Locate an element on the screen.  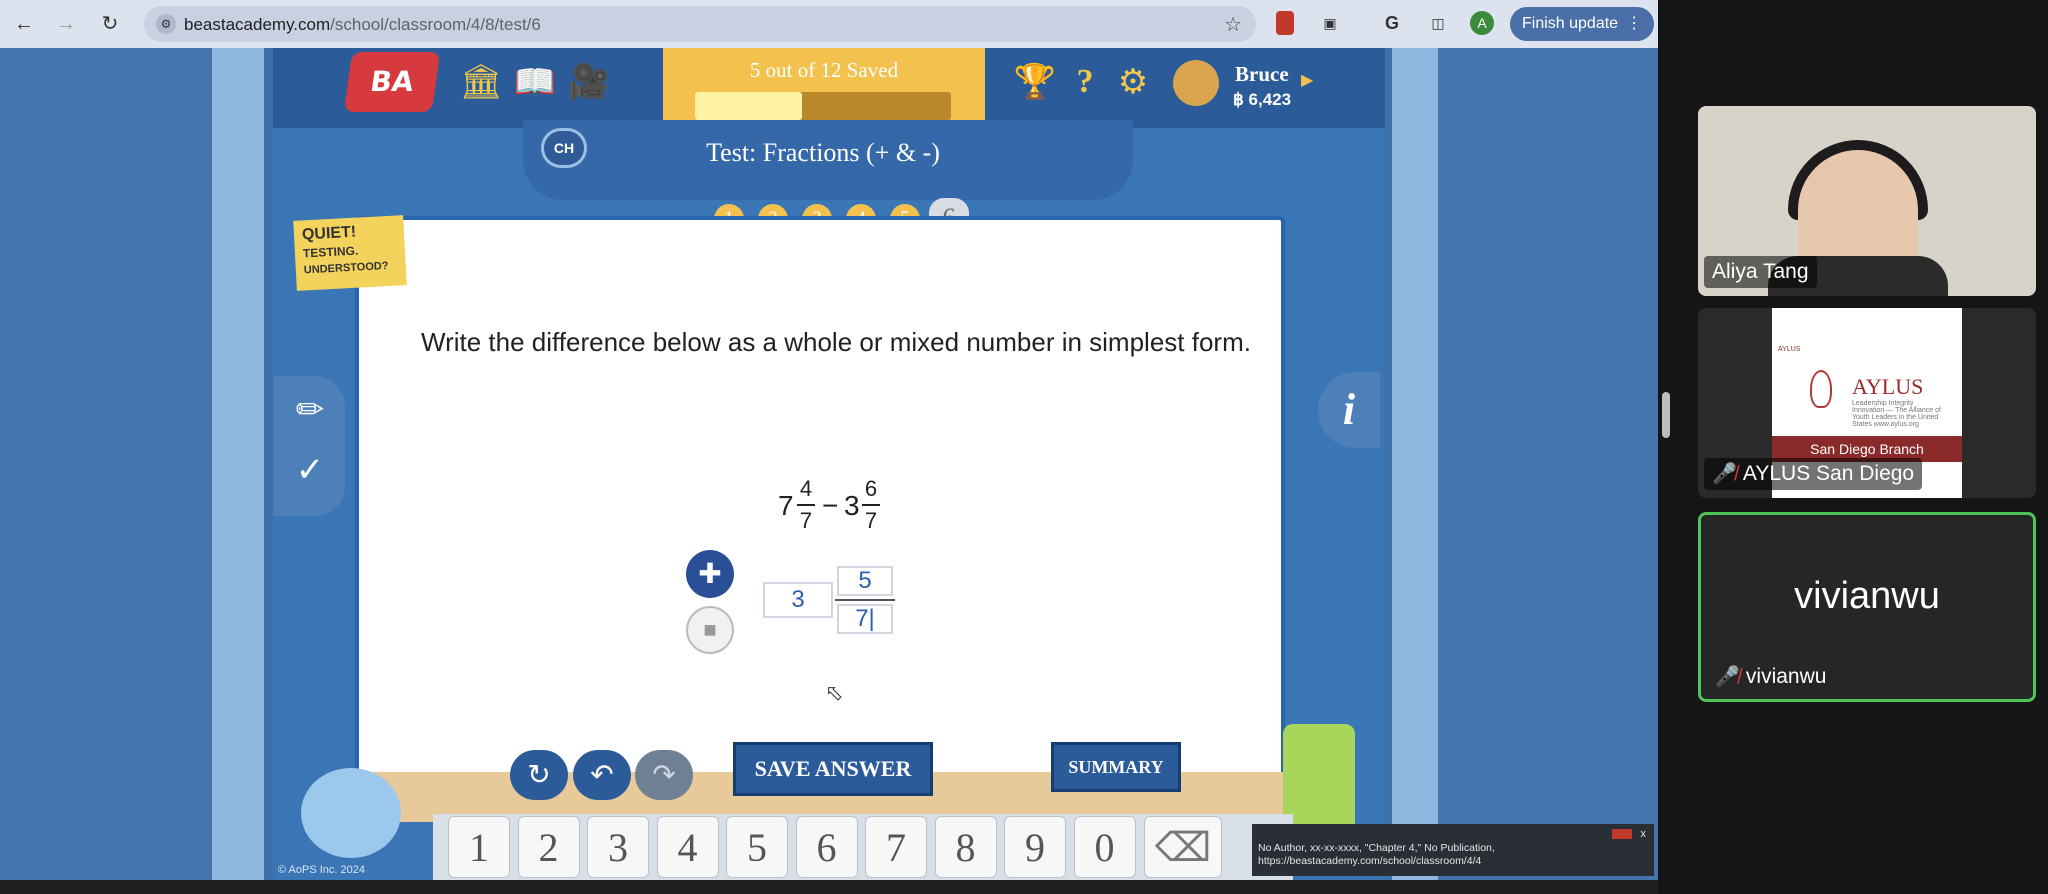
scrollbar is located at coordinates (1666, 415).